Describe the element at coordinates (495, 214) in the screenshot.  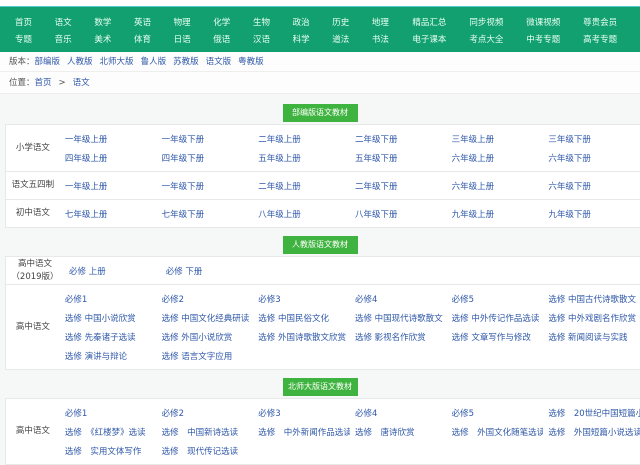
I see `textbook-link: 九年级上册` at that location.